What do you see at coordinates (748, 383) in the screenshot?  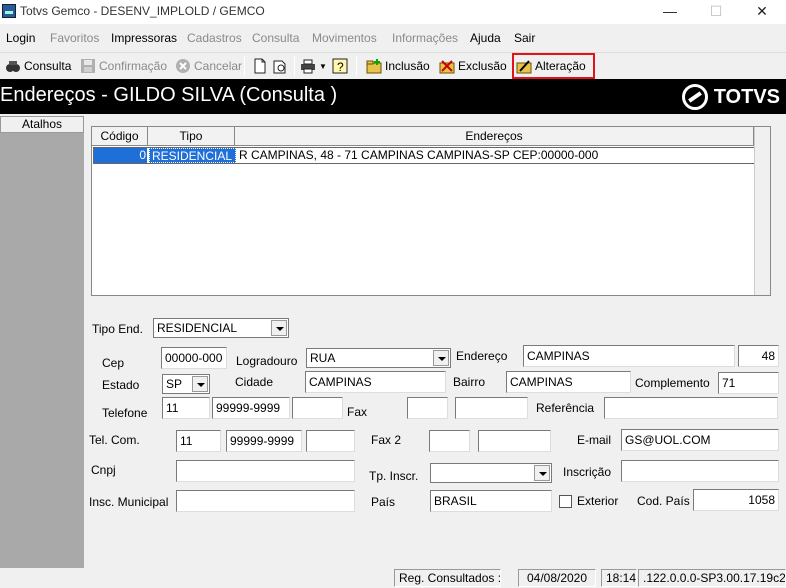 I see `complemento-field: 71` at bounding box center [748, 383].